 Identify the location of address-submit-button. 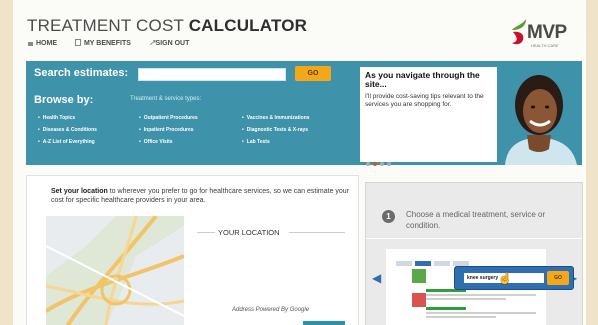
(324, 323).